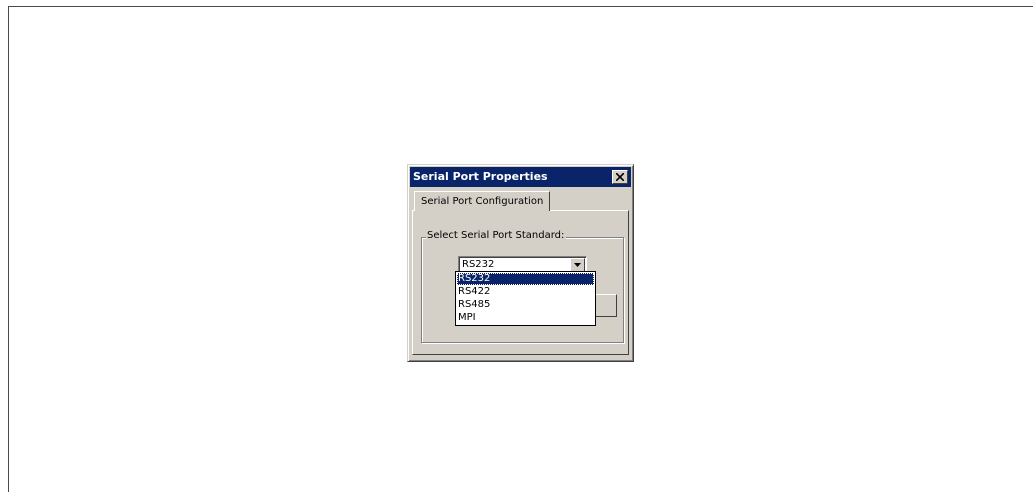 The width and height of the screenshot is (1033, 492). I want to click on serial-port-standard-dropdown-list: RS232 RS422 RS485 MPI, so click(525, 298).